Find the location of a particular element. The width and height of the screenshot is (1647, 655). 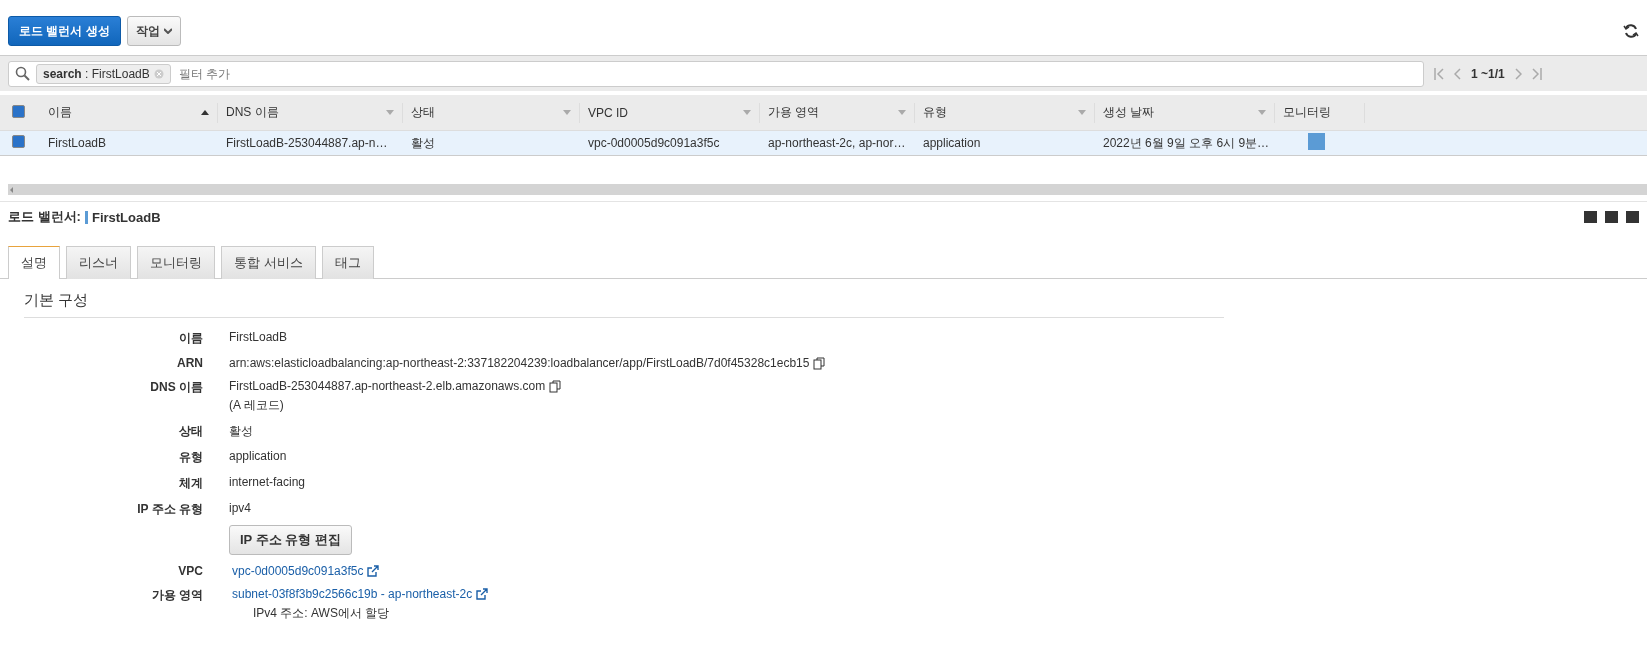

column-header: 가용 영역 is located at coordinates (837, 112).